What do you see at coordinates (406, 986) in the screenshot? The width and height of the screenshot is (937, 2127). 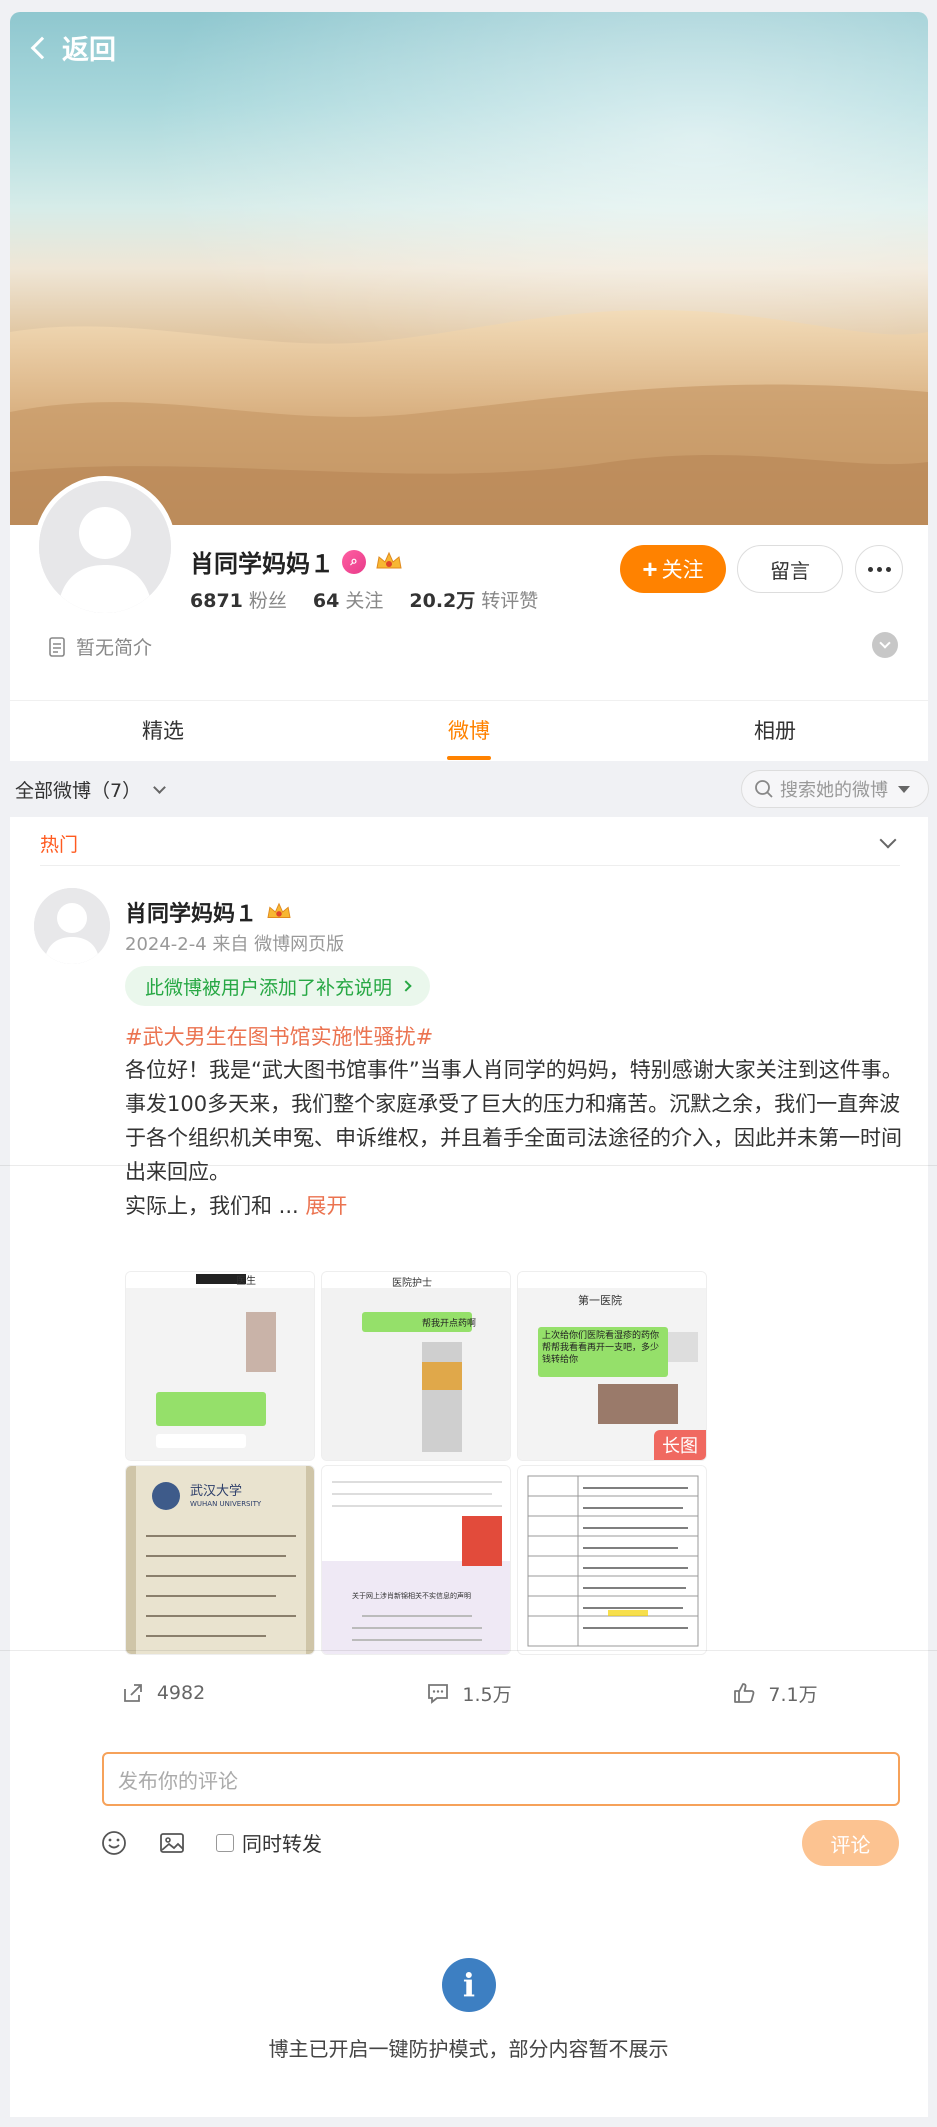 I see `chevron-right-icon` at bounding box center [406, 986].